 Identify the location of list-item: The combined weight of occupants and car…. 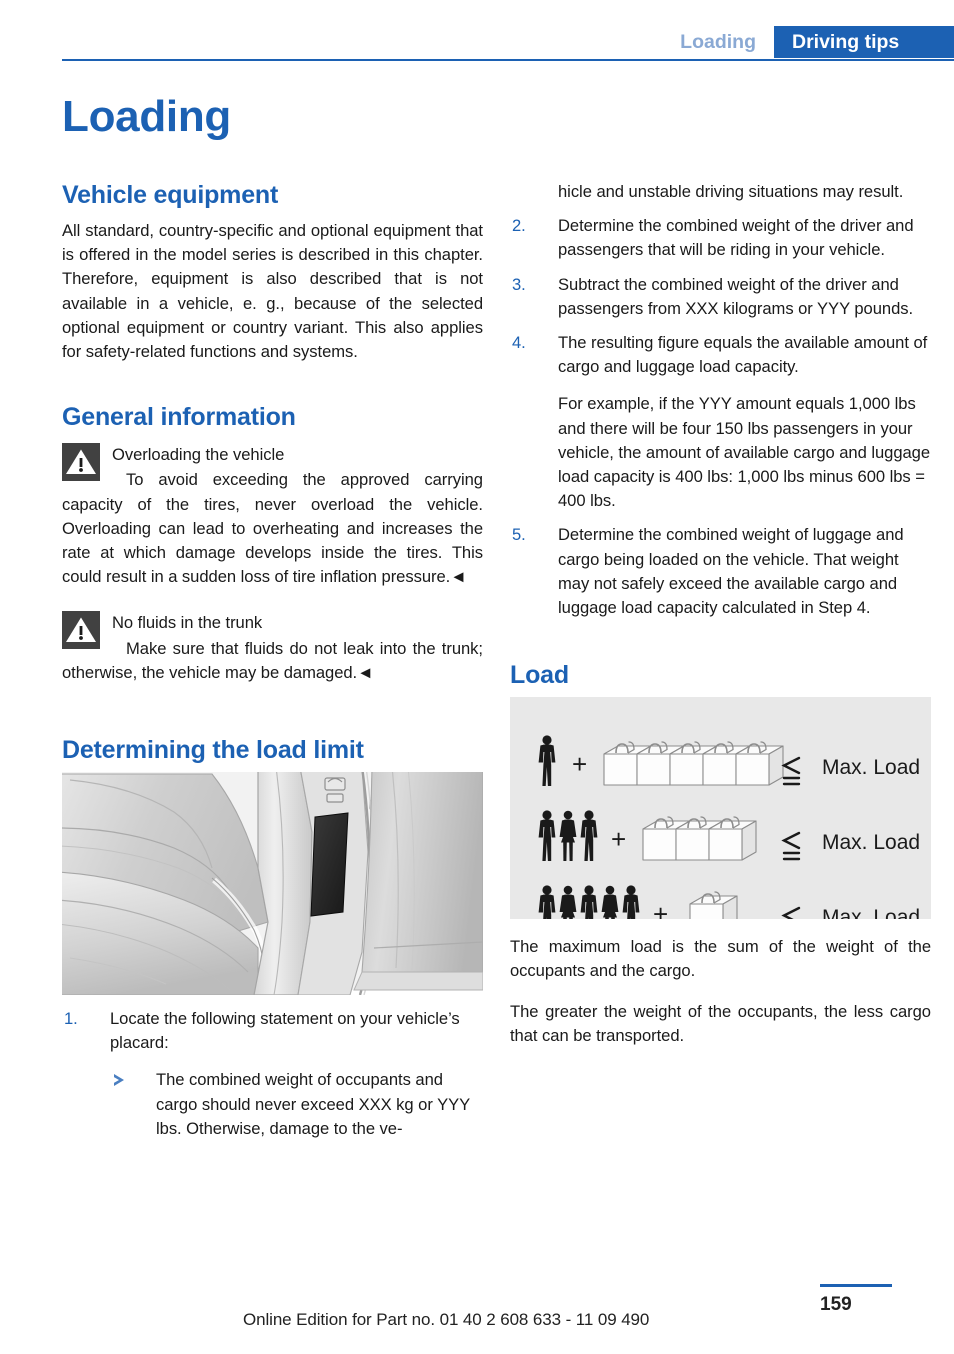
(296, 1104).